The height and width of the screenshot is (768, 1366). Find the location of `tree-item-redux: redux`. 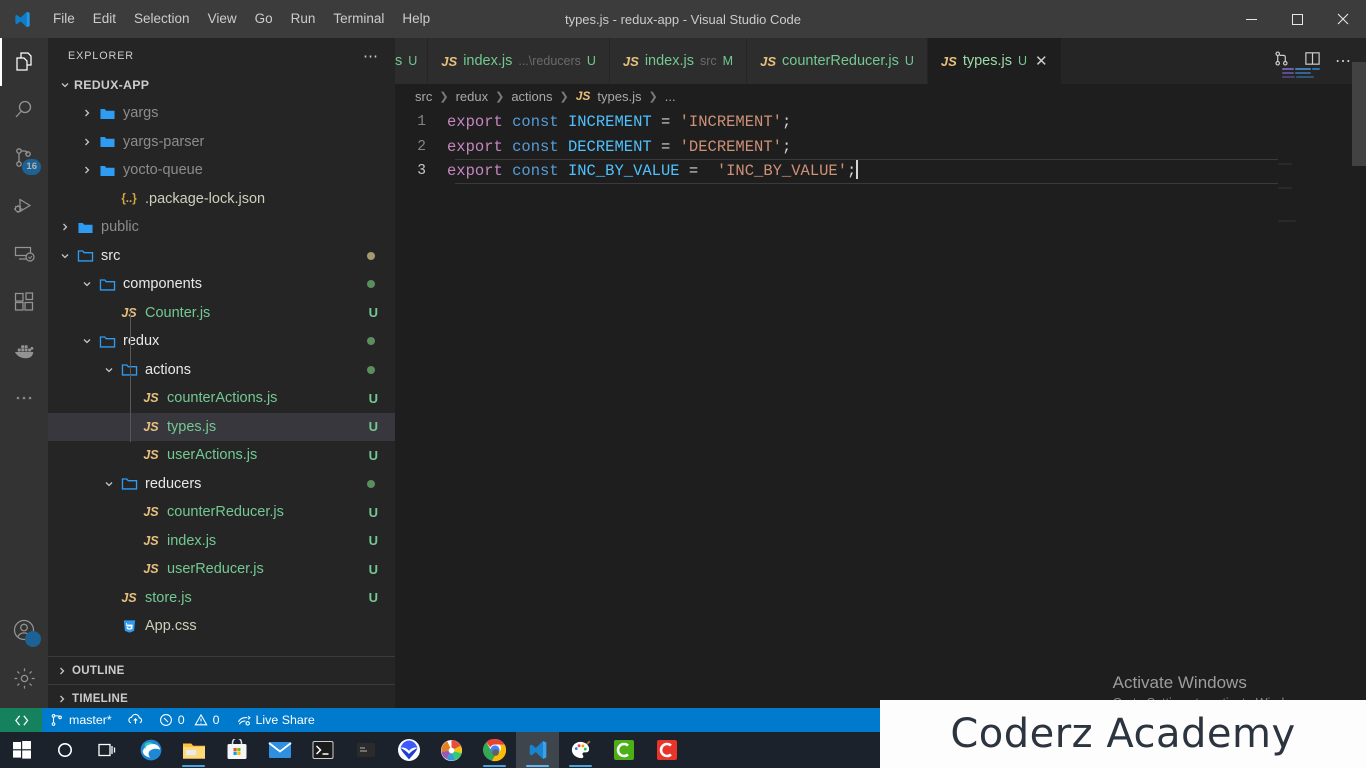

tree-item-redux: redux is located at coordinates (221, 341).